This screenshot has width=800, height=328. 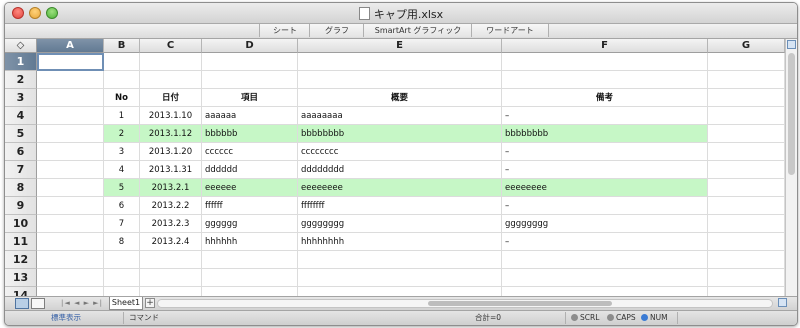 What do you see at coordinates (70, 291) in the screenshot?
I see `cell-a14` at bounding box center [70, 291].